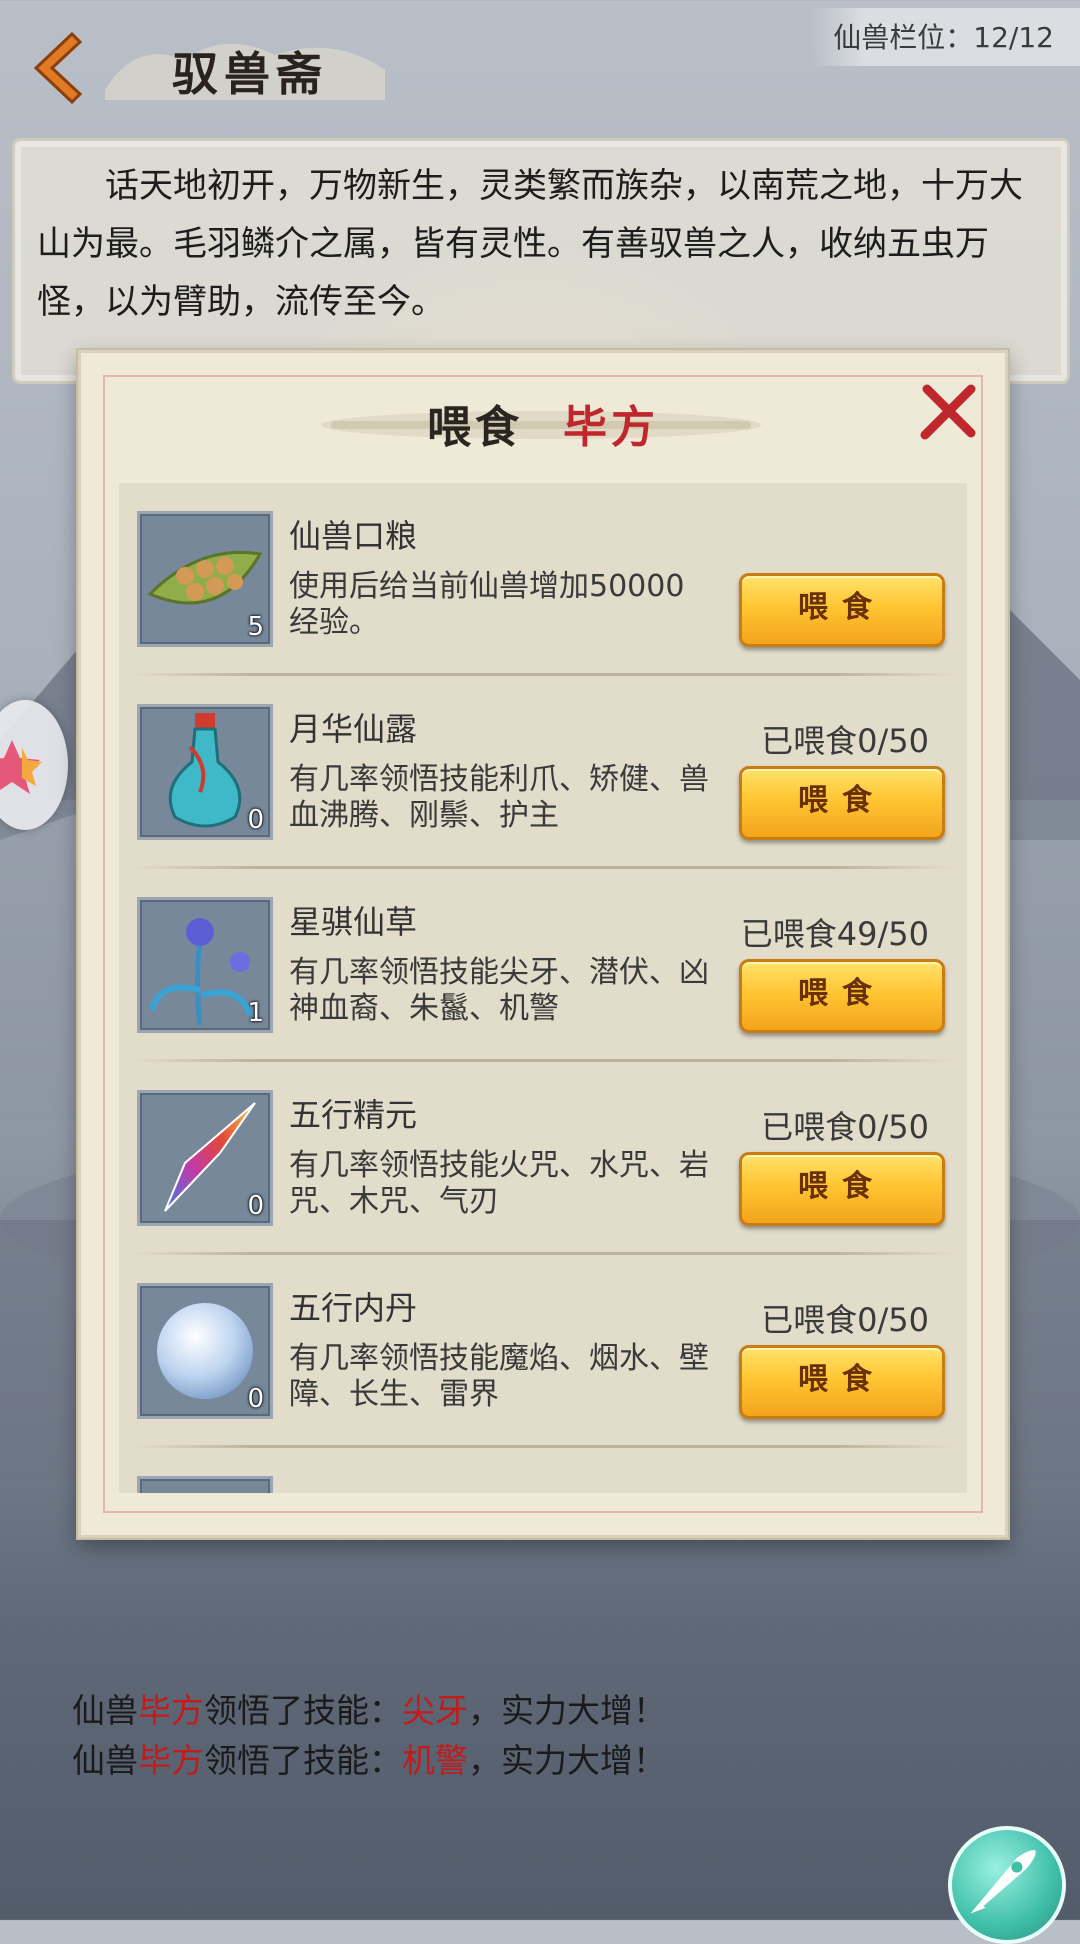  I want to click on item-count: 1, so click(255, 1013).